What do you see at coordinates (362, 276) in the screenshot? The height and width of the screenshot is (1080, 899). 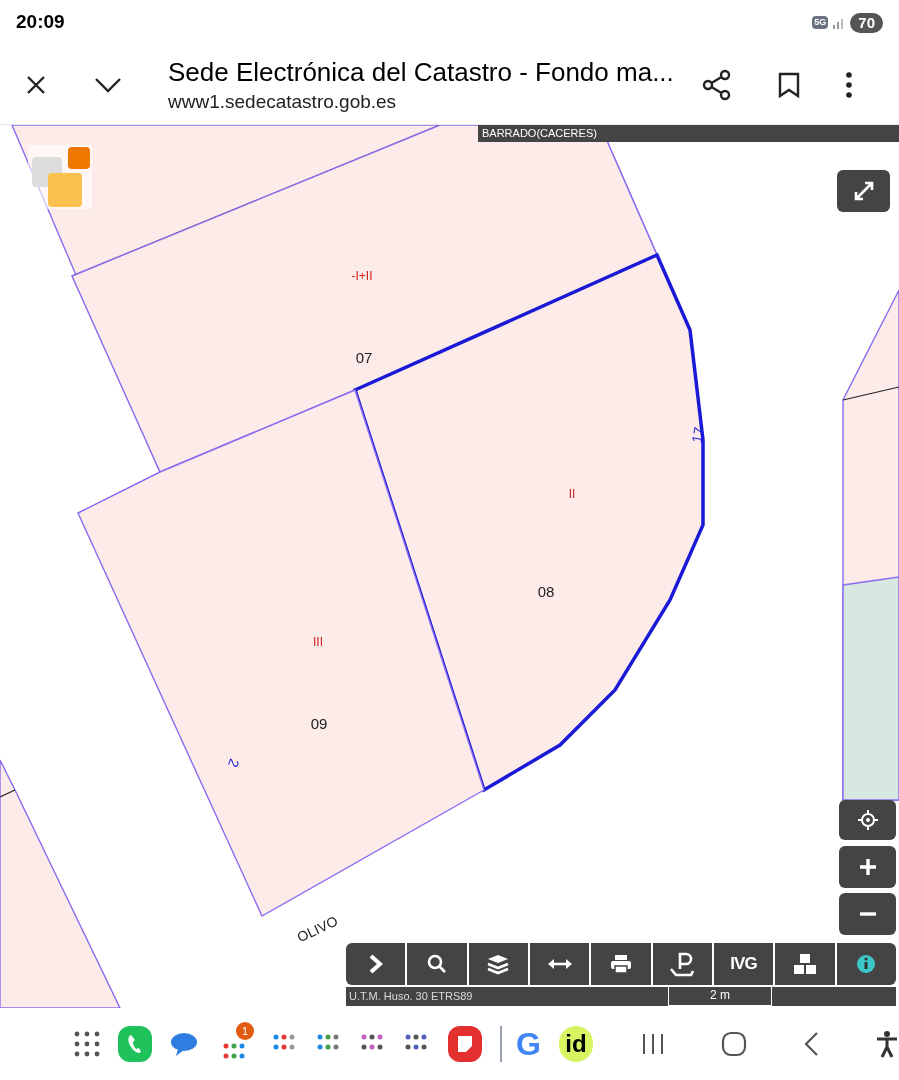 I see `parcel-class-label: -I+II` at bounding box center [362, 276].